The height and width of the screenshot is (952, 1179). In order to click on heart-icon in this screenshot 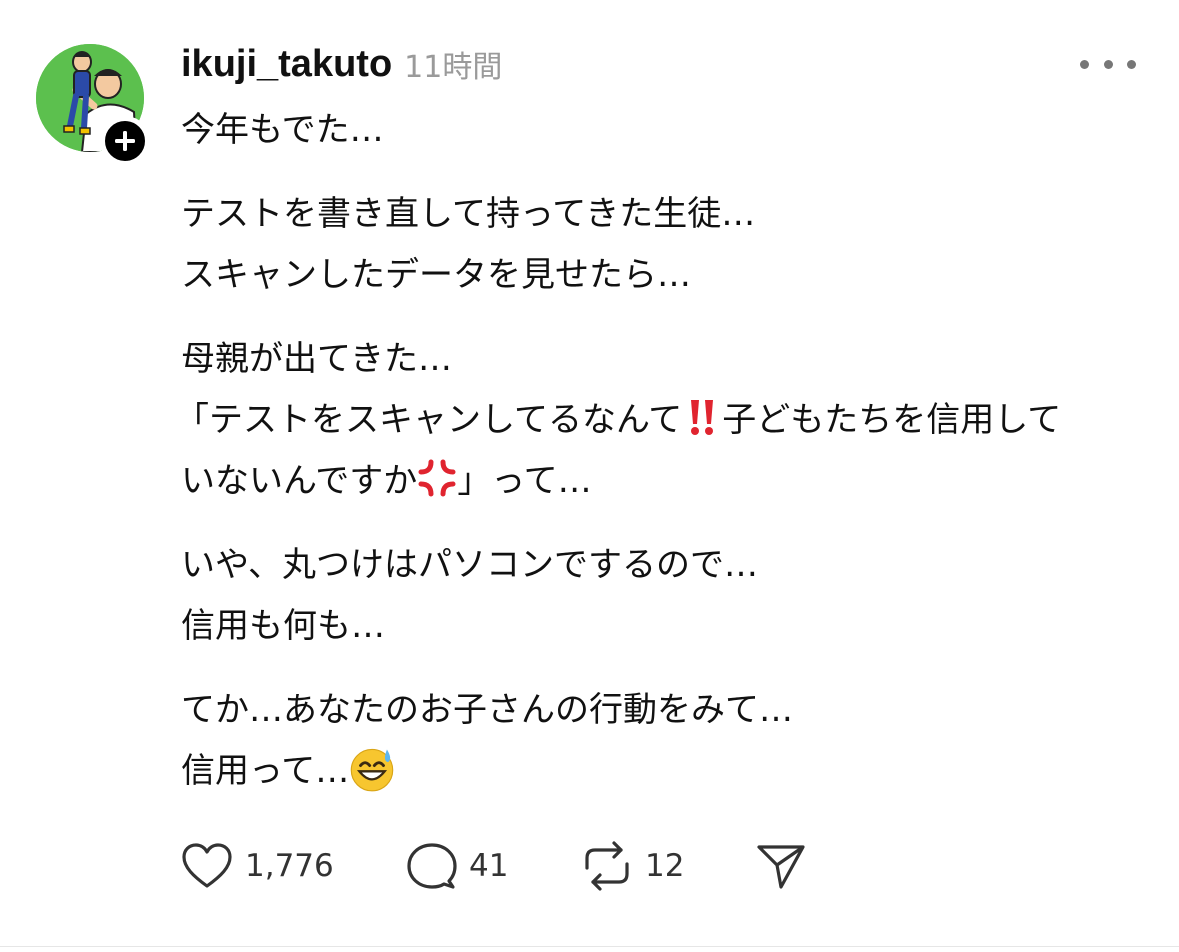, I will do `click(207, 865)`.